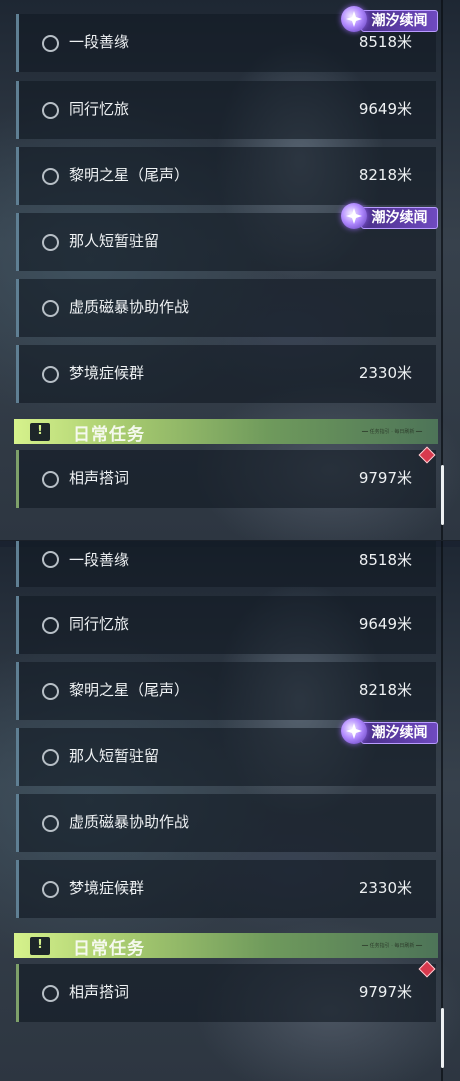  Describe the element at coordinates (226, 564) in the screenshot. I see `quest-row-0: 一段善缘 8518米` at that location.